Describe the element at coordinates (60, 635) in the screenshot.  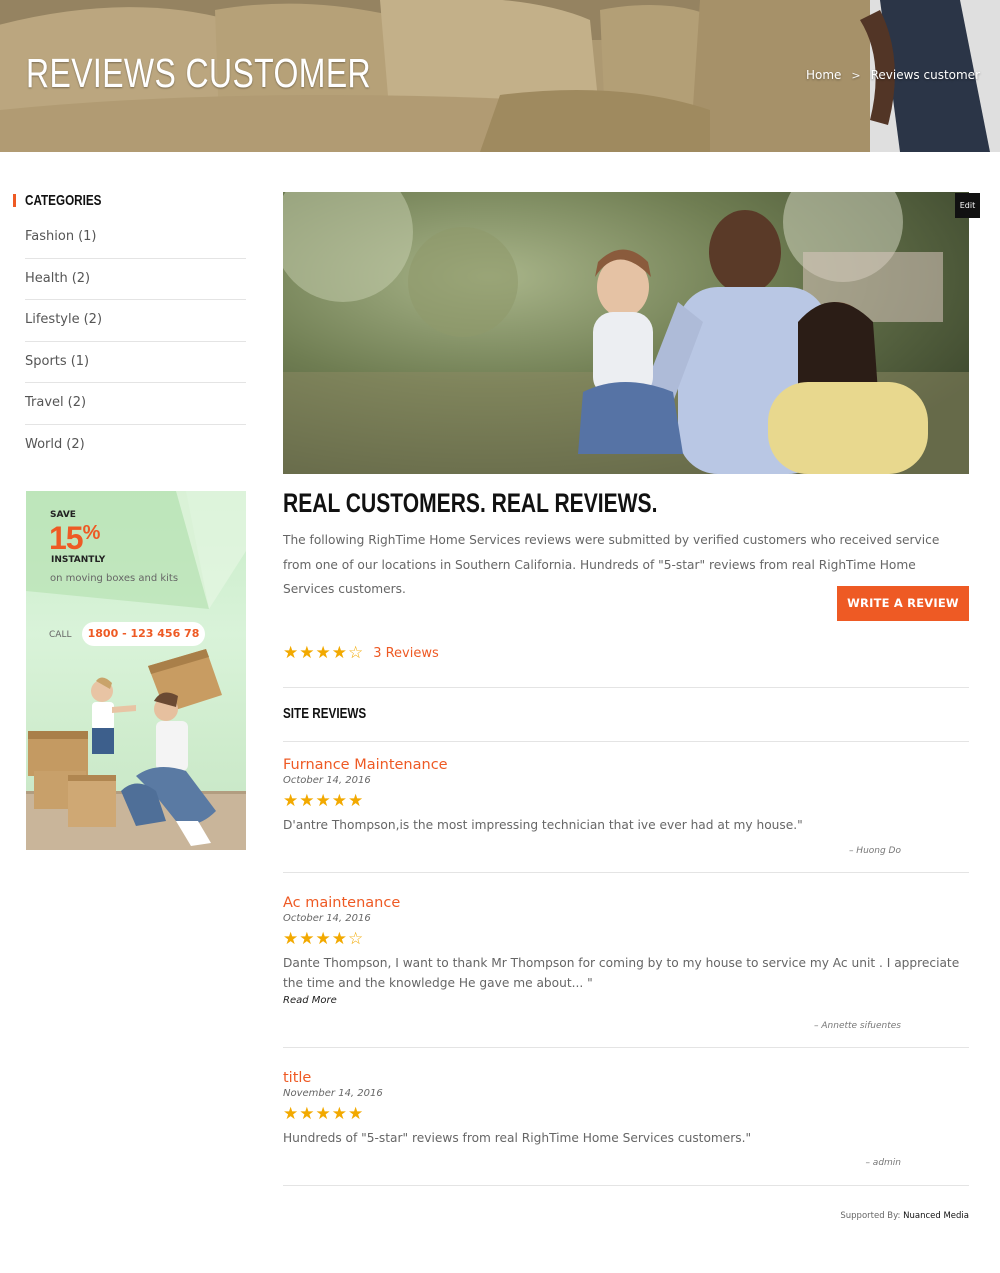
I see `promo-call-label: CALL` at that location.